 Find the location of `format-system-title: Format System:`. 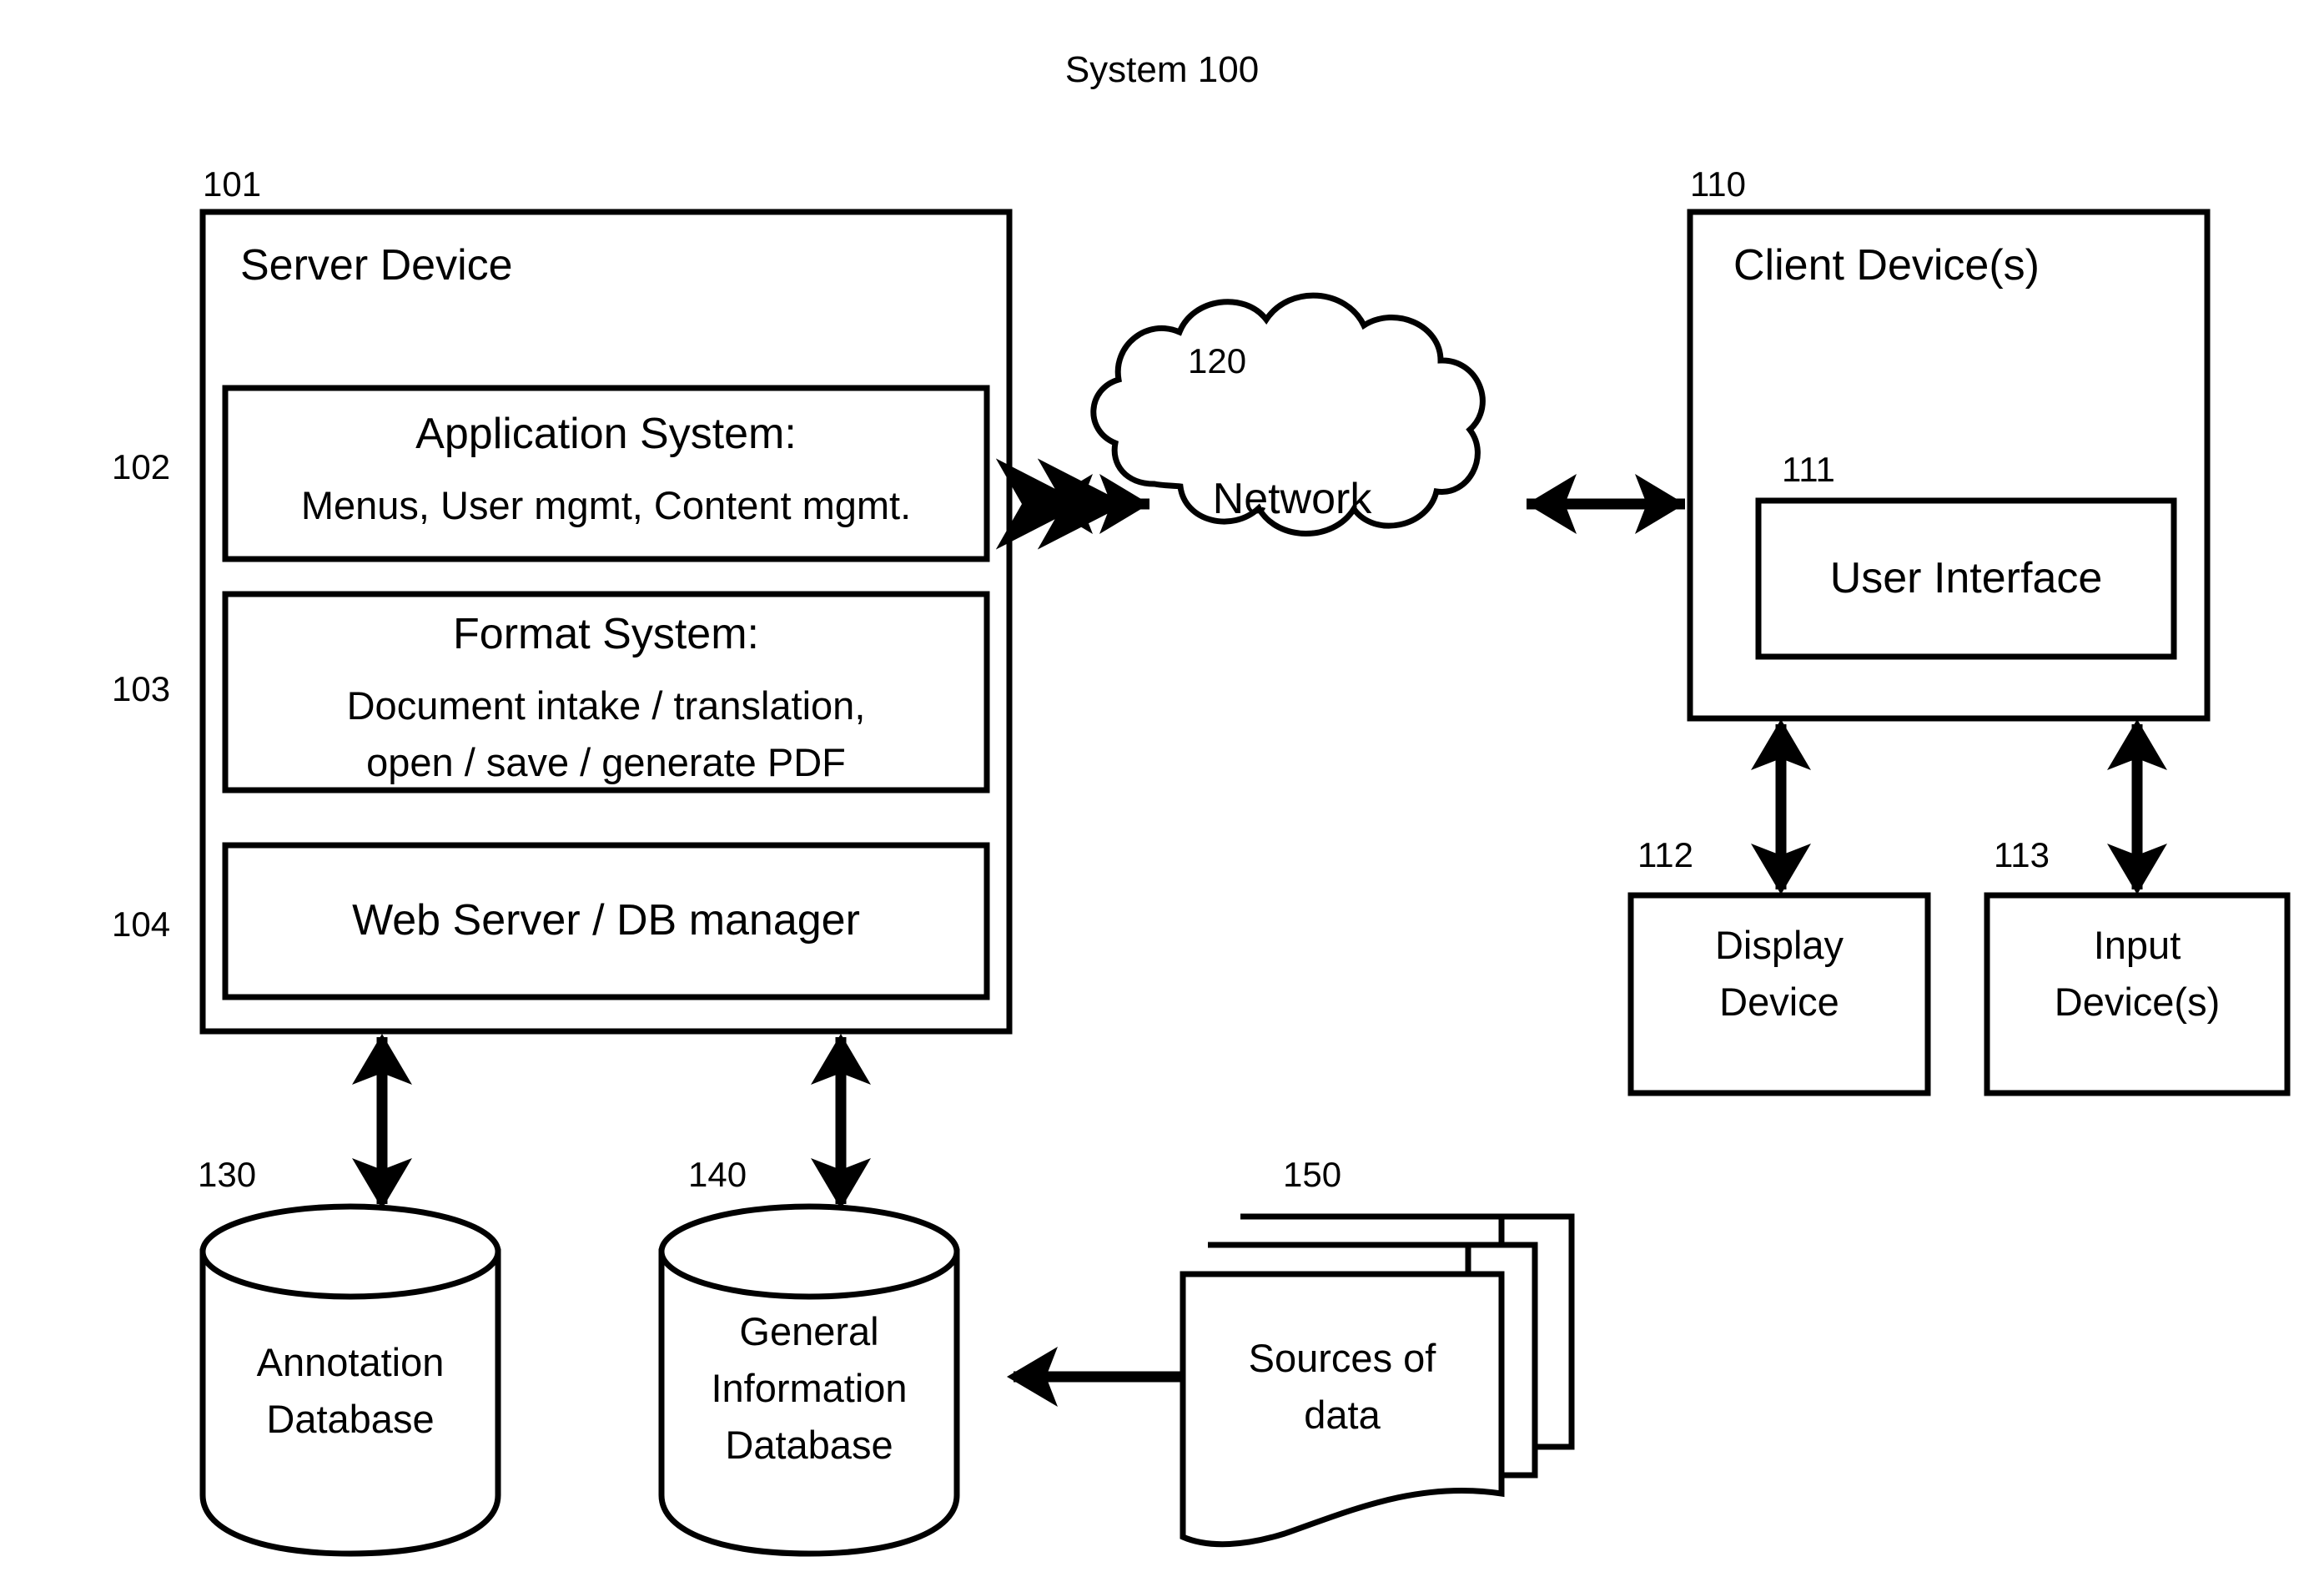

format-system-title: Format System: is located at coordinates (606, 634).